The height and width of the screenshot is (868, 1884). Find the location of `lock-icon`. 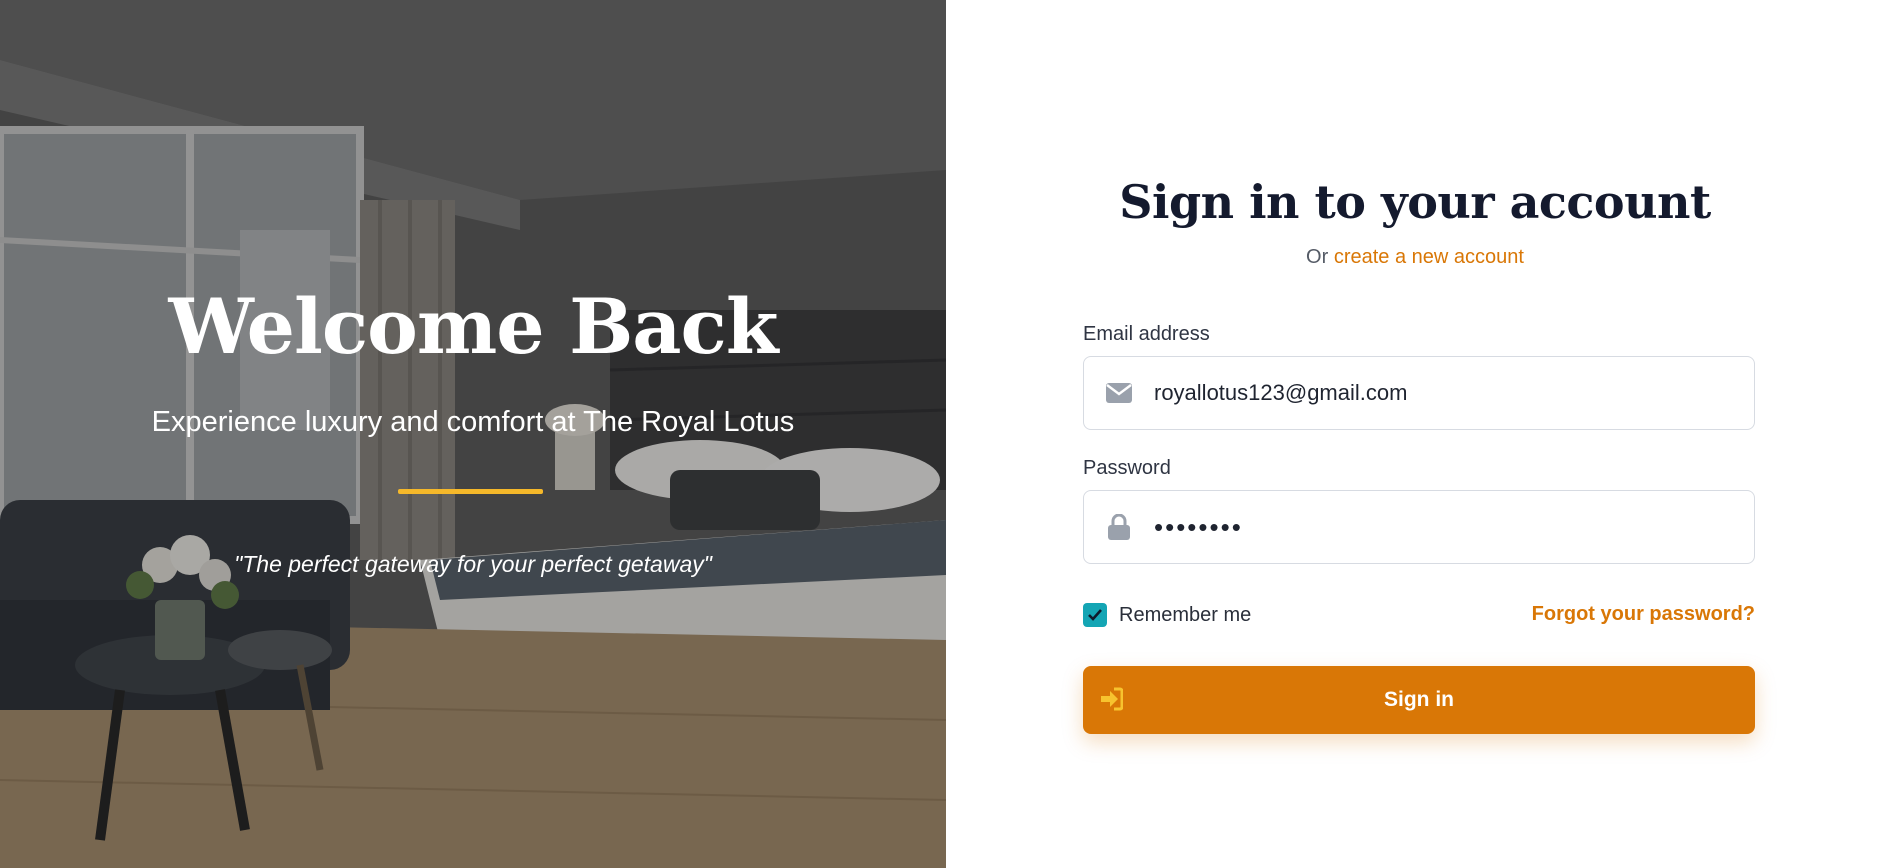

lock-icon is located at coordinates (1119, 527).